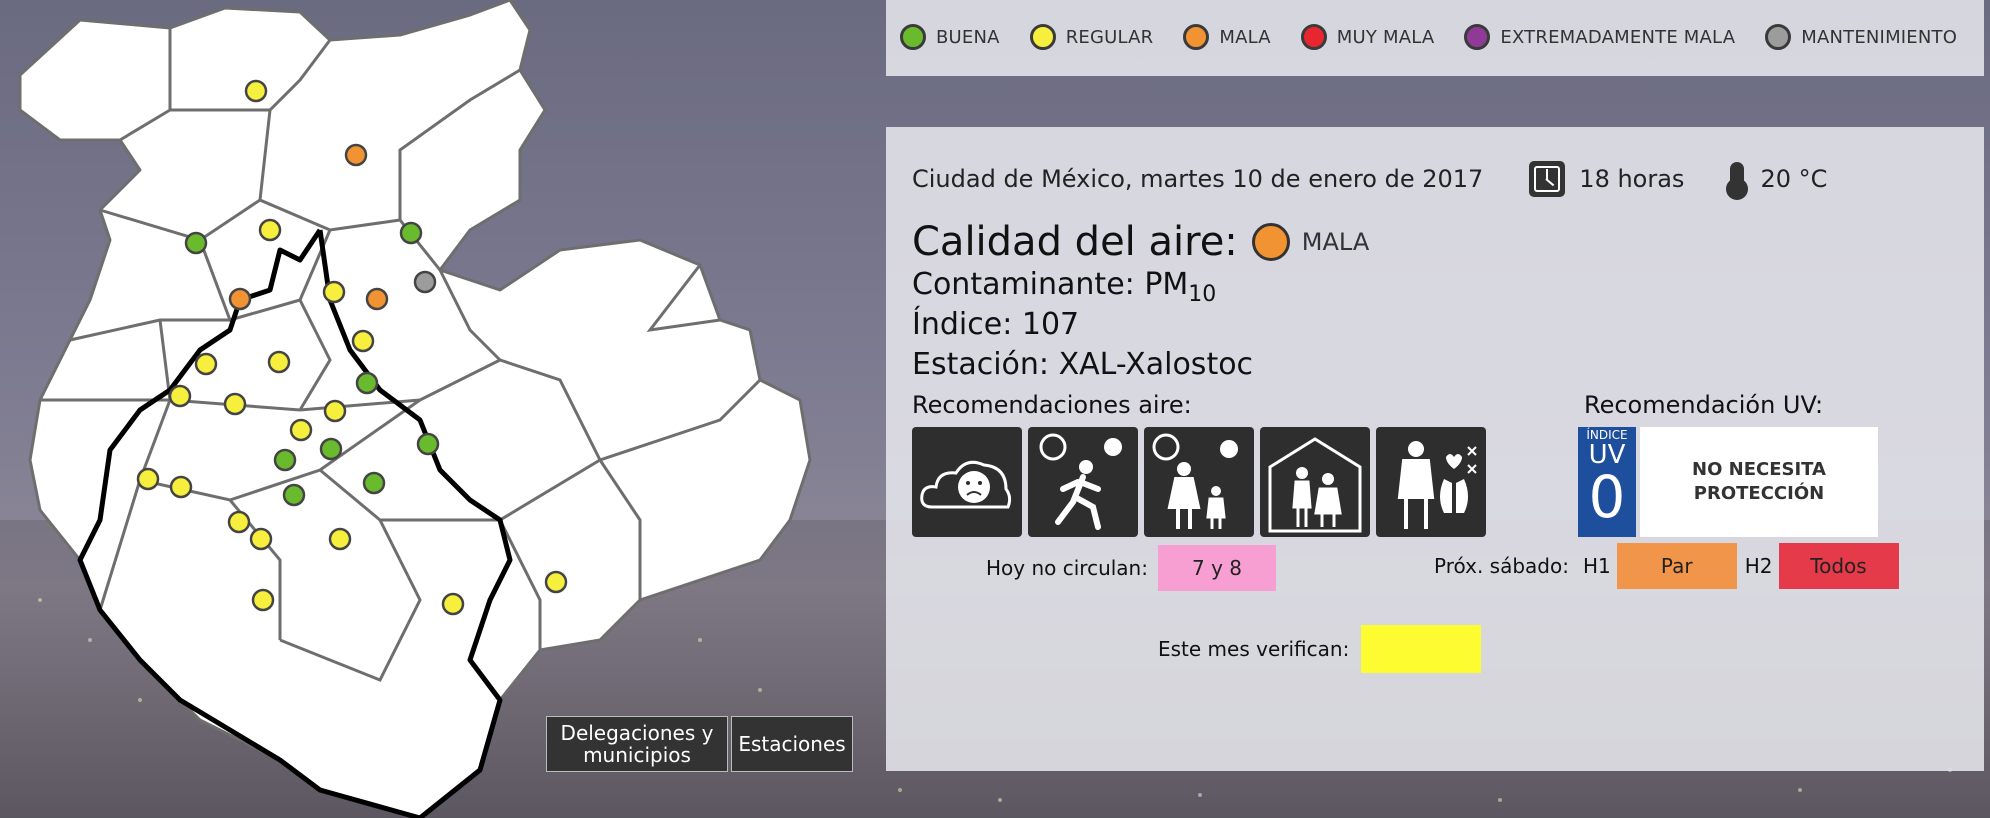  Describe the element at coordinates (1838, 566) in the screenshot. I see `h2-value: Todos` at that location.